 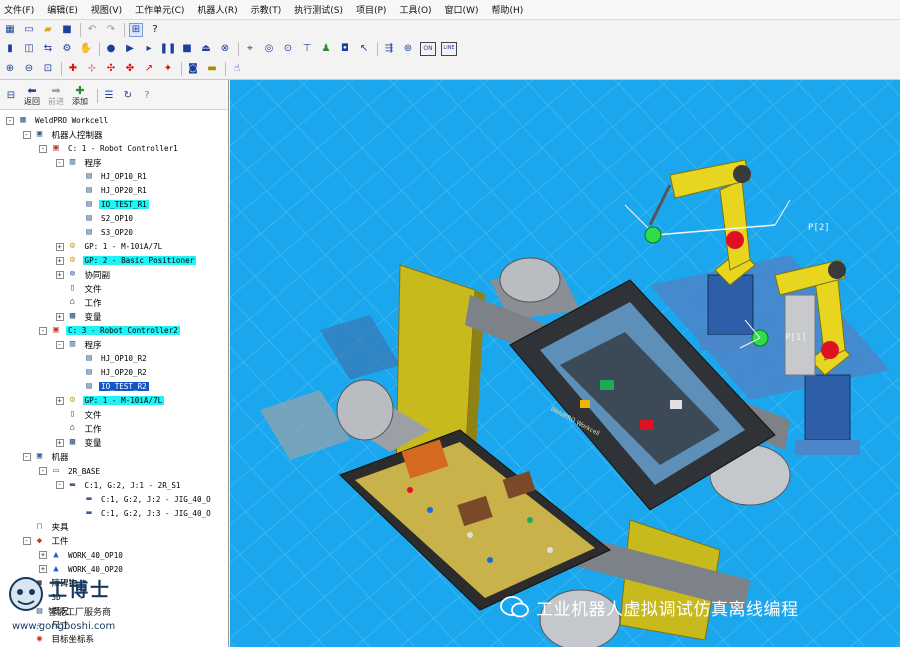 I want to click on snap-target-icon: ✤, so click(x=130, y=69).